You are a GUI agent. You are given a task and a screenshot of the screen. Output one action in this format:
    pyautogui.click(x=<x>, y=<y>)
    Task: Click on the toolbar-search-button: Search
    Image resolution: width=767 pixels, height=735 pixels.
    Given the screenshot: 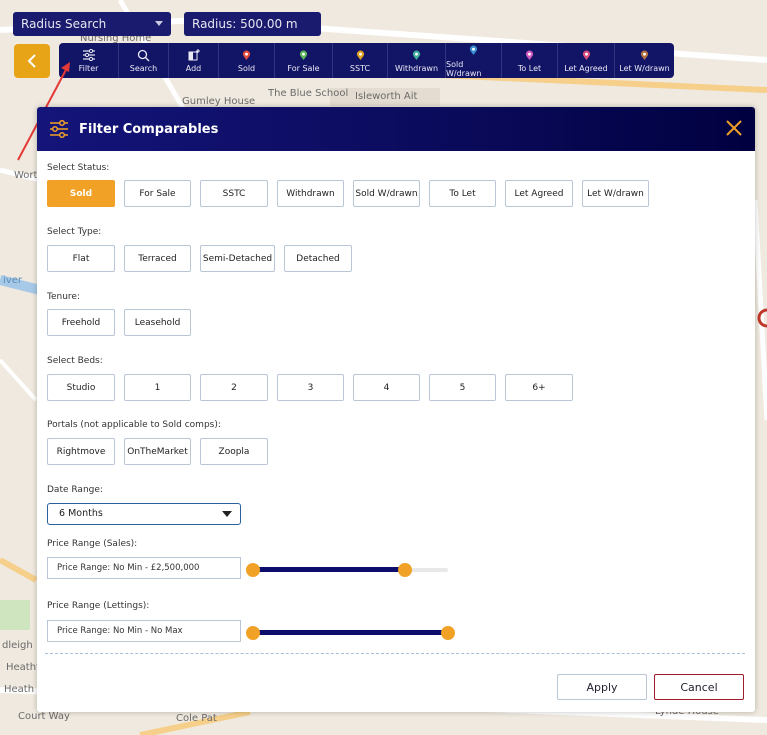 What is the action you would take?
    pyautogui.click(x=144, y=60)
    